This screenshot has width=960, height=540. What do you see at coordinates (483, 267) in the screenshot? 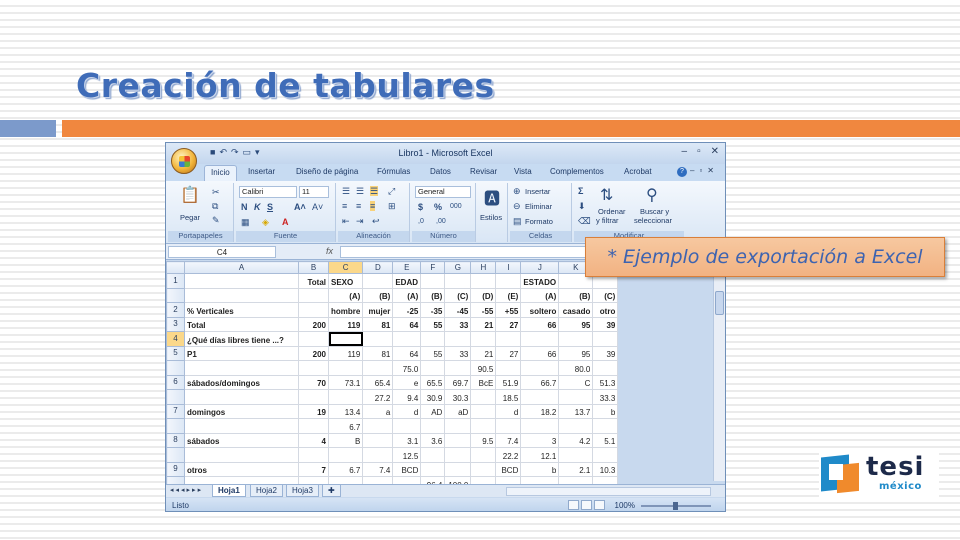
I see `column-header-h: H` at bounding box center [483, 267].